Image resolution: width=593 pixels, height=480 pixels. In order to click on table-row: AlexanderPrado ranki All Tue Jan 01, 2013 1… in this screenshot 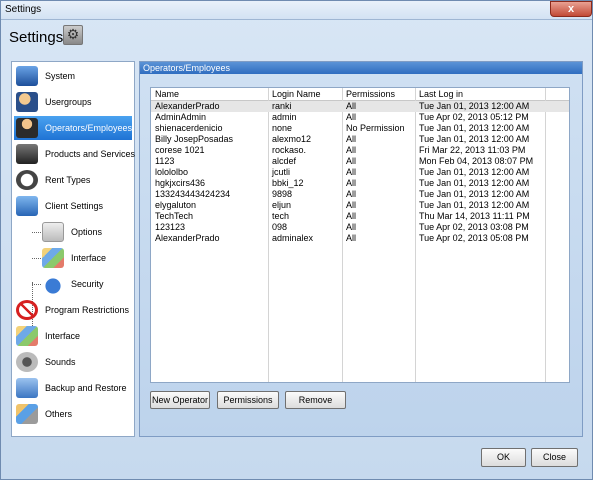, I will do `click(360, 106)`.